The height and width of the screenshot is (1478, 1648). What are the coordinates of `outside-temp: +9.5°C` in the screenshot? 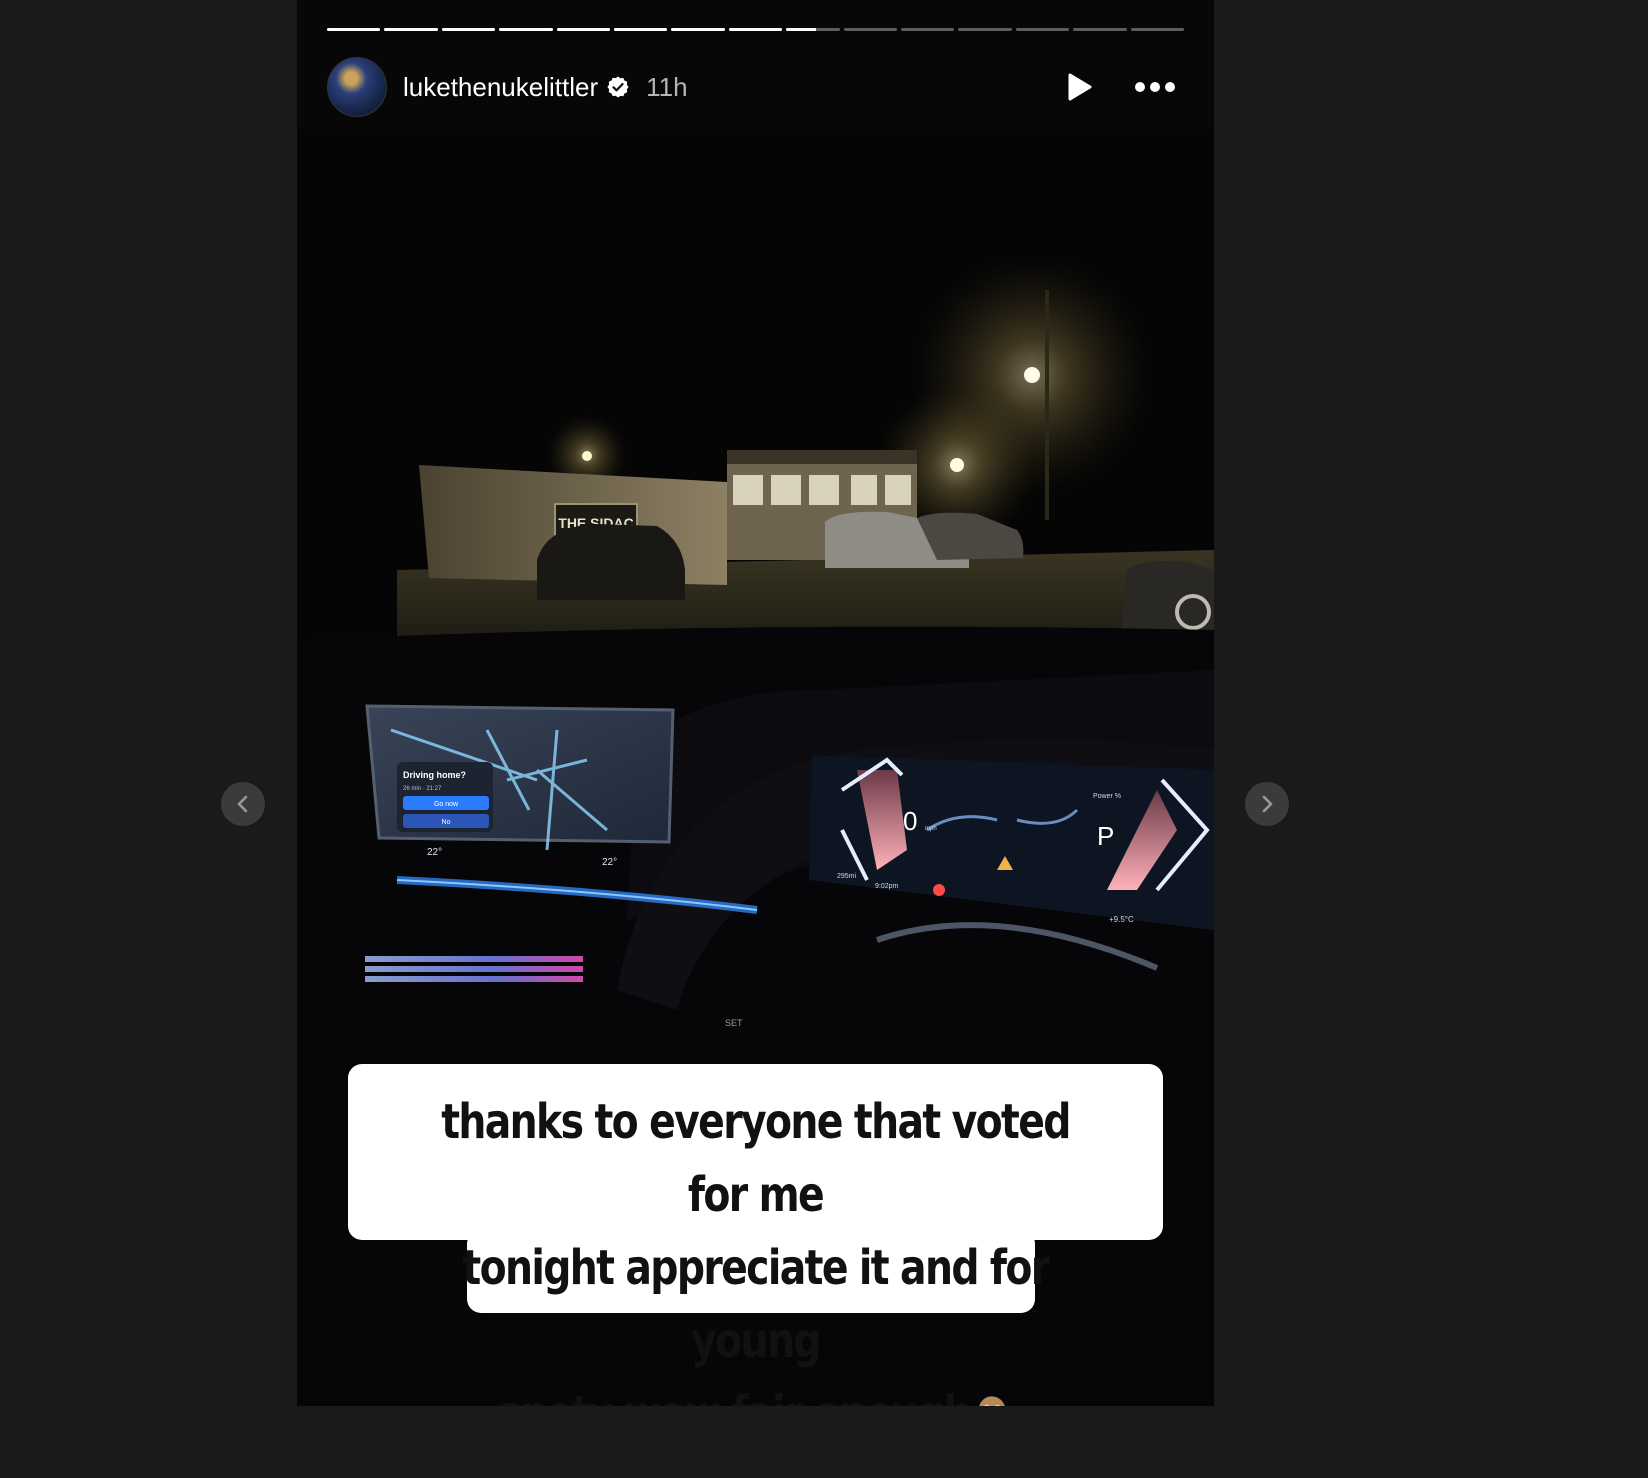 It's located at (1121, 919).